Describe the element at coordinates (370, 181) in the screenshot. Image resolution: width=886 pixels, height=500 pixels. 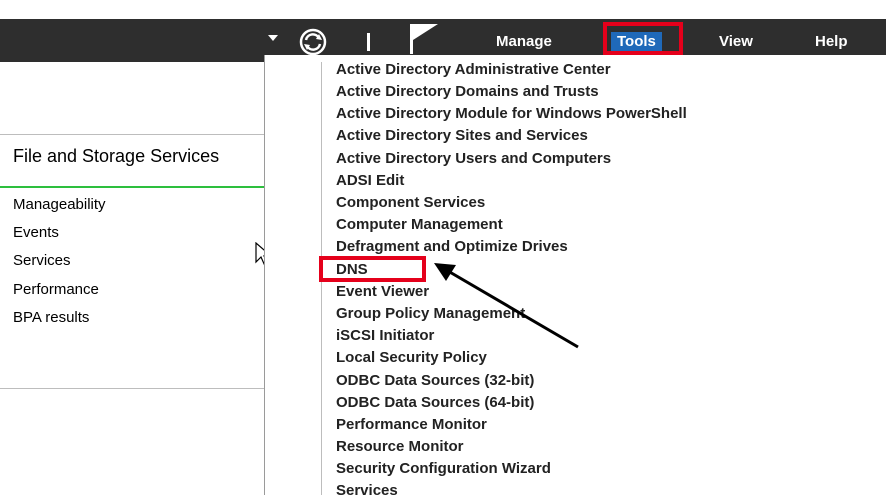
I see `menu-item-adsi-edit: ADSI Edit` at that location.